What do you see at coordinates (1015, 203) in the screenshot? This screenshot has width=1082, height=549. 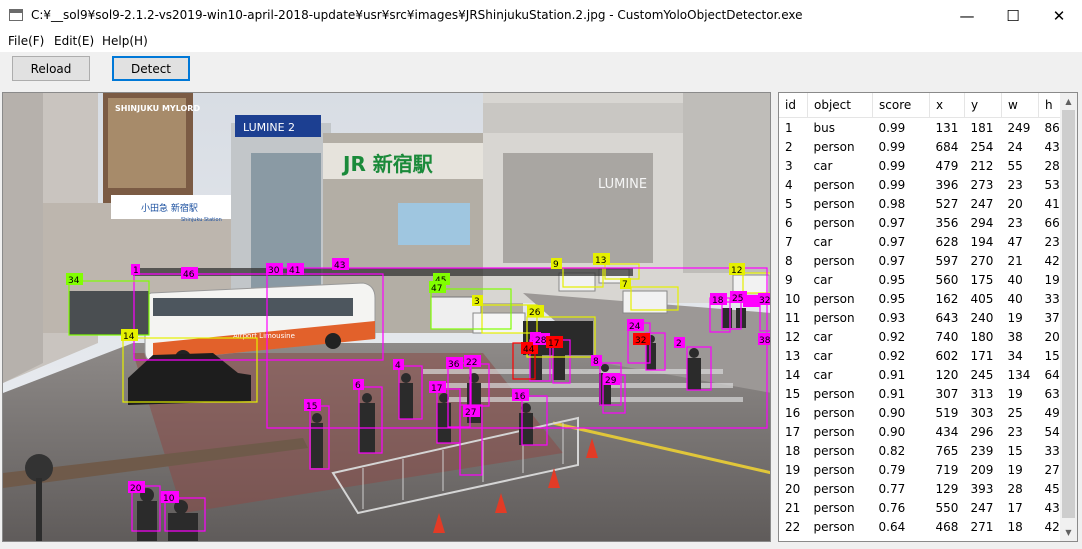 I see `table-cell-w: 20` at bounding box center [1015, 203].